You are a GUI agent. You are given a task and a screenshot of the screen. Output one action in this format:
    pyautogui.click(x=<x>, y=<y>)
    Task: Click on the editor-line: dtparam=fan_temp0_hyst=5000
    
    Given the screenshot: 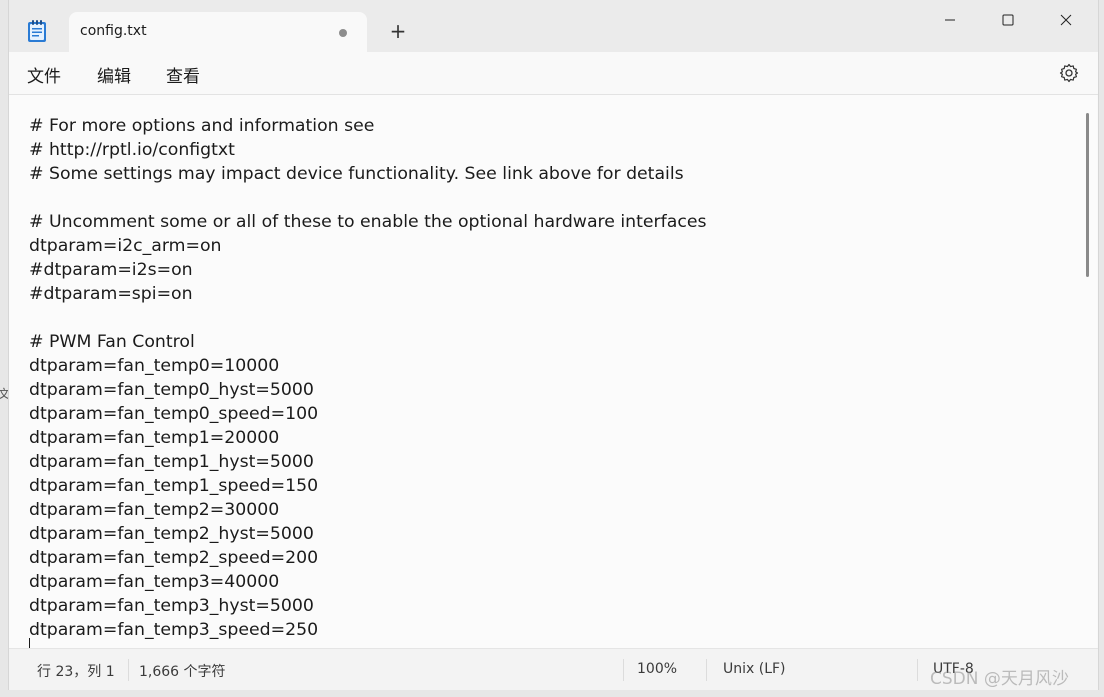 What is the action you would take?
    pyautogui.click(x=367, y=390)
    